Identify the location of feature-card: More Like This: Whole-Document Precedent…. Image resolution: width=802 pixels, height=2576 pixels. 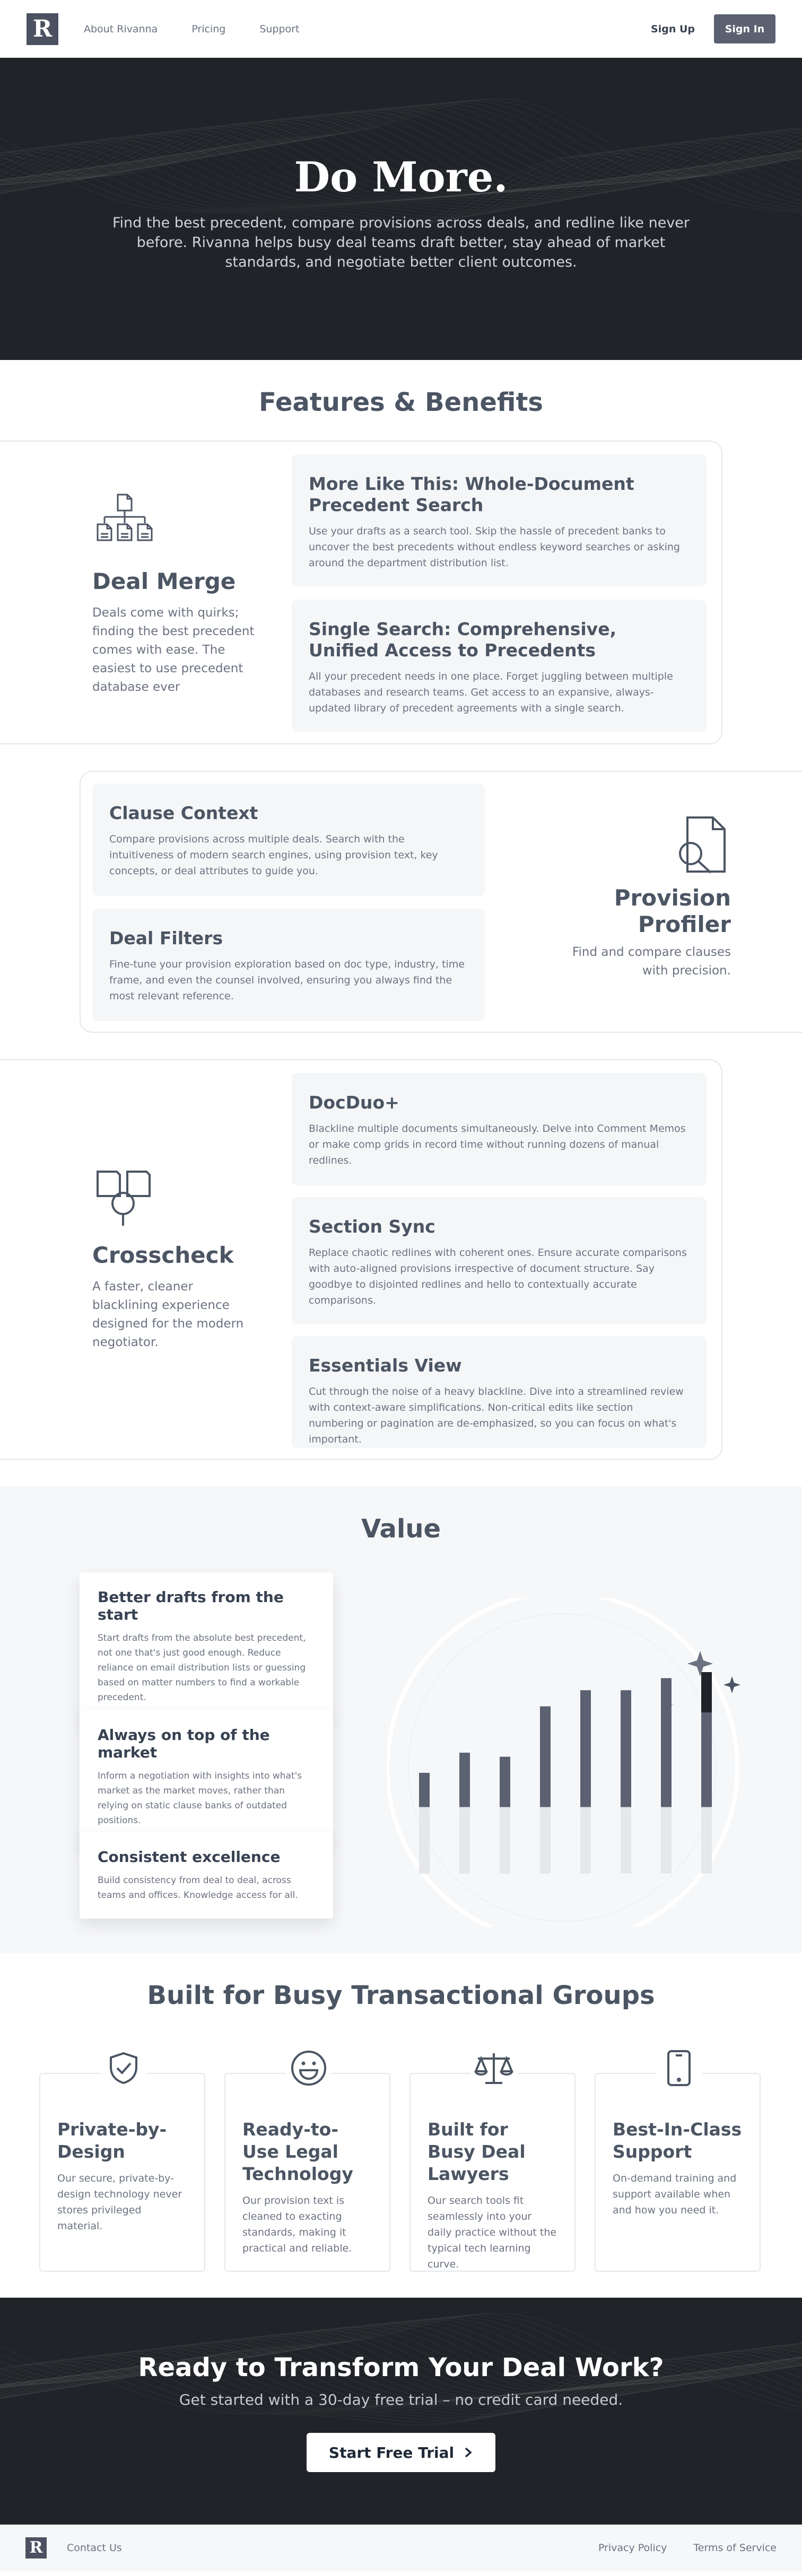
(500, 520).